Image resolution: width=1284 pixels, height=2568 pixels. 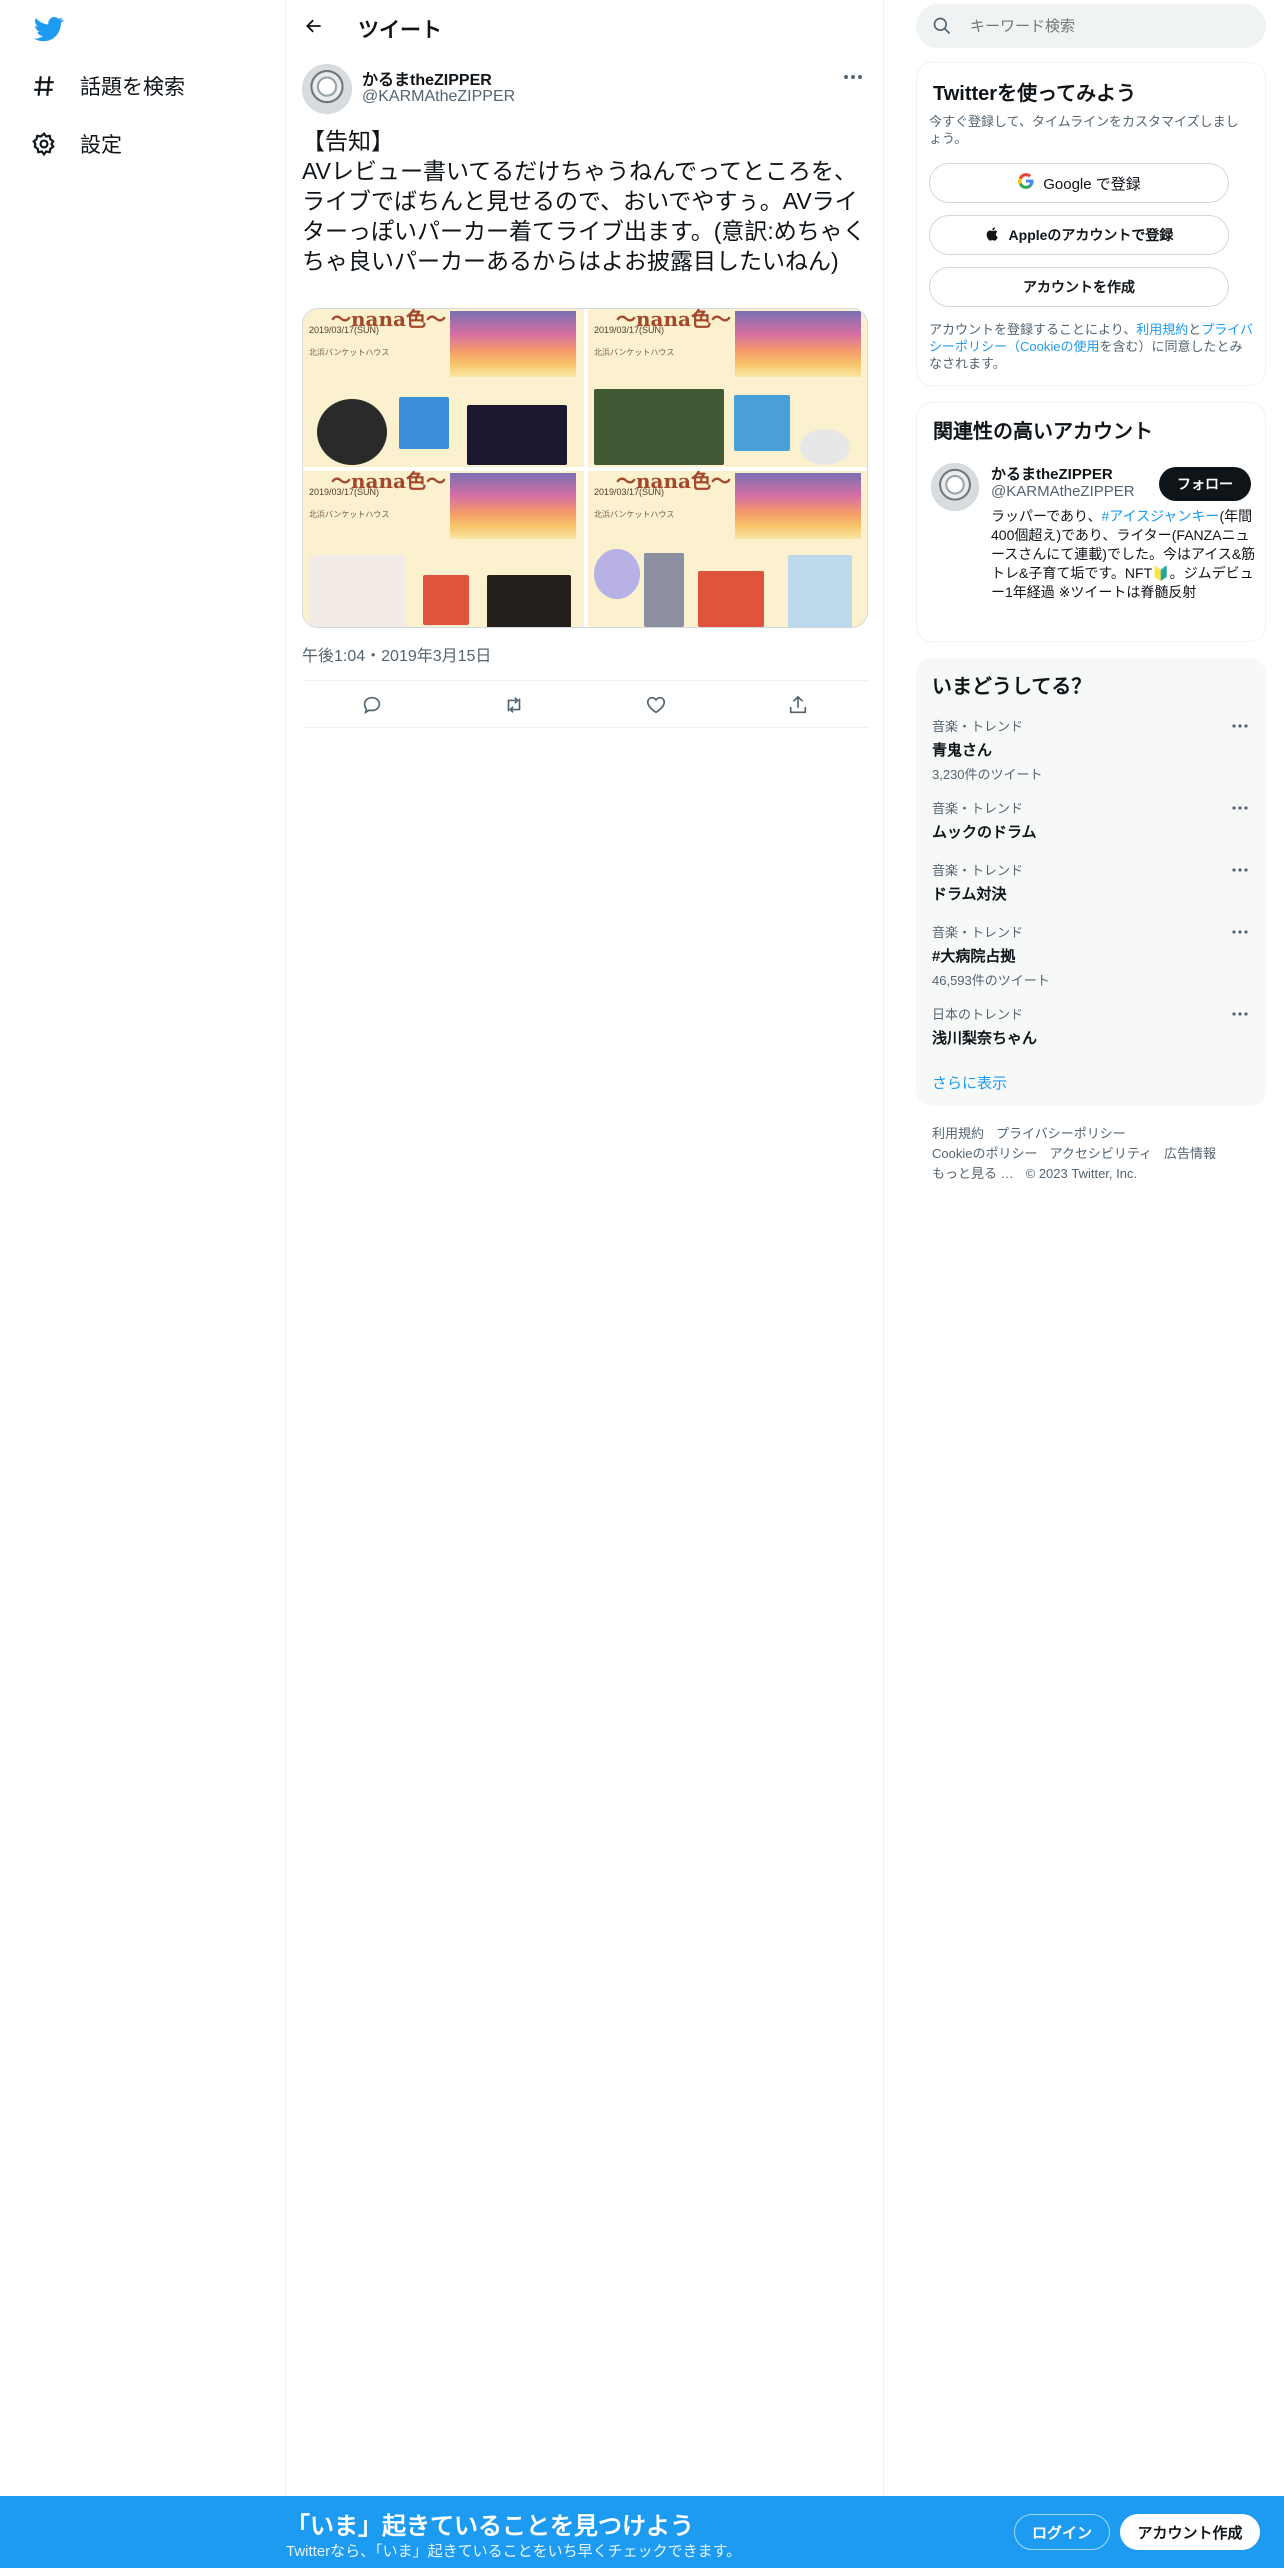 What do you see at coordinates (1061, 1133) in the screenshot?
I see `footer-link: プライバシーポリシー` at bounding box center [1061, 1133].